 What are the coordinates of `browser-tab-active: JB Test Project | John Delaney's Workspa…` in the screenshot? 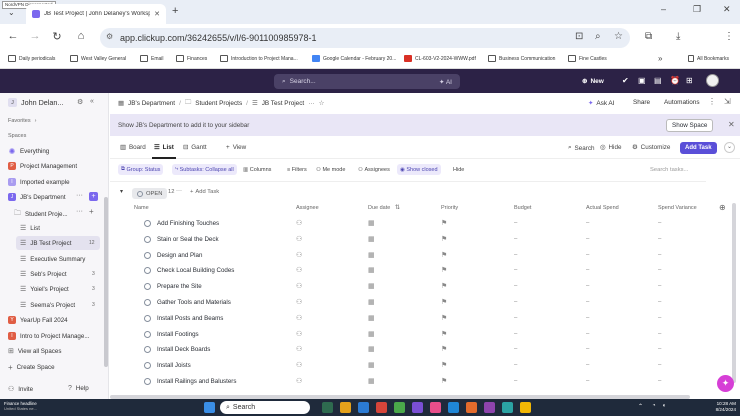 It's located at (96, 14).